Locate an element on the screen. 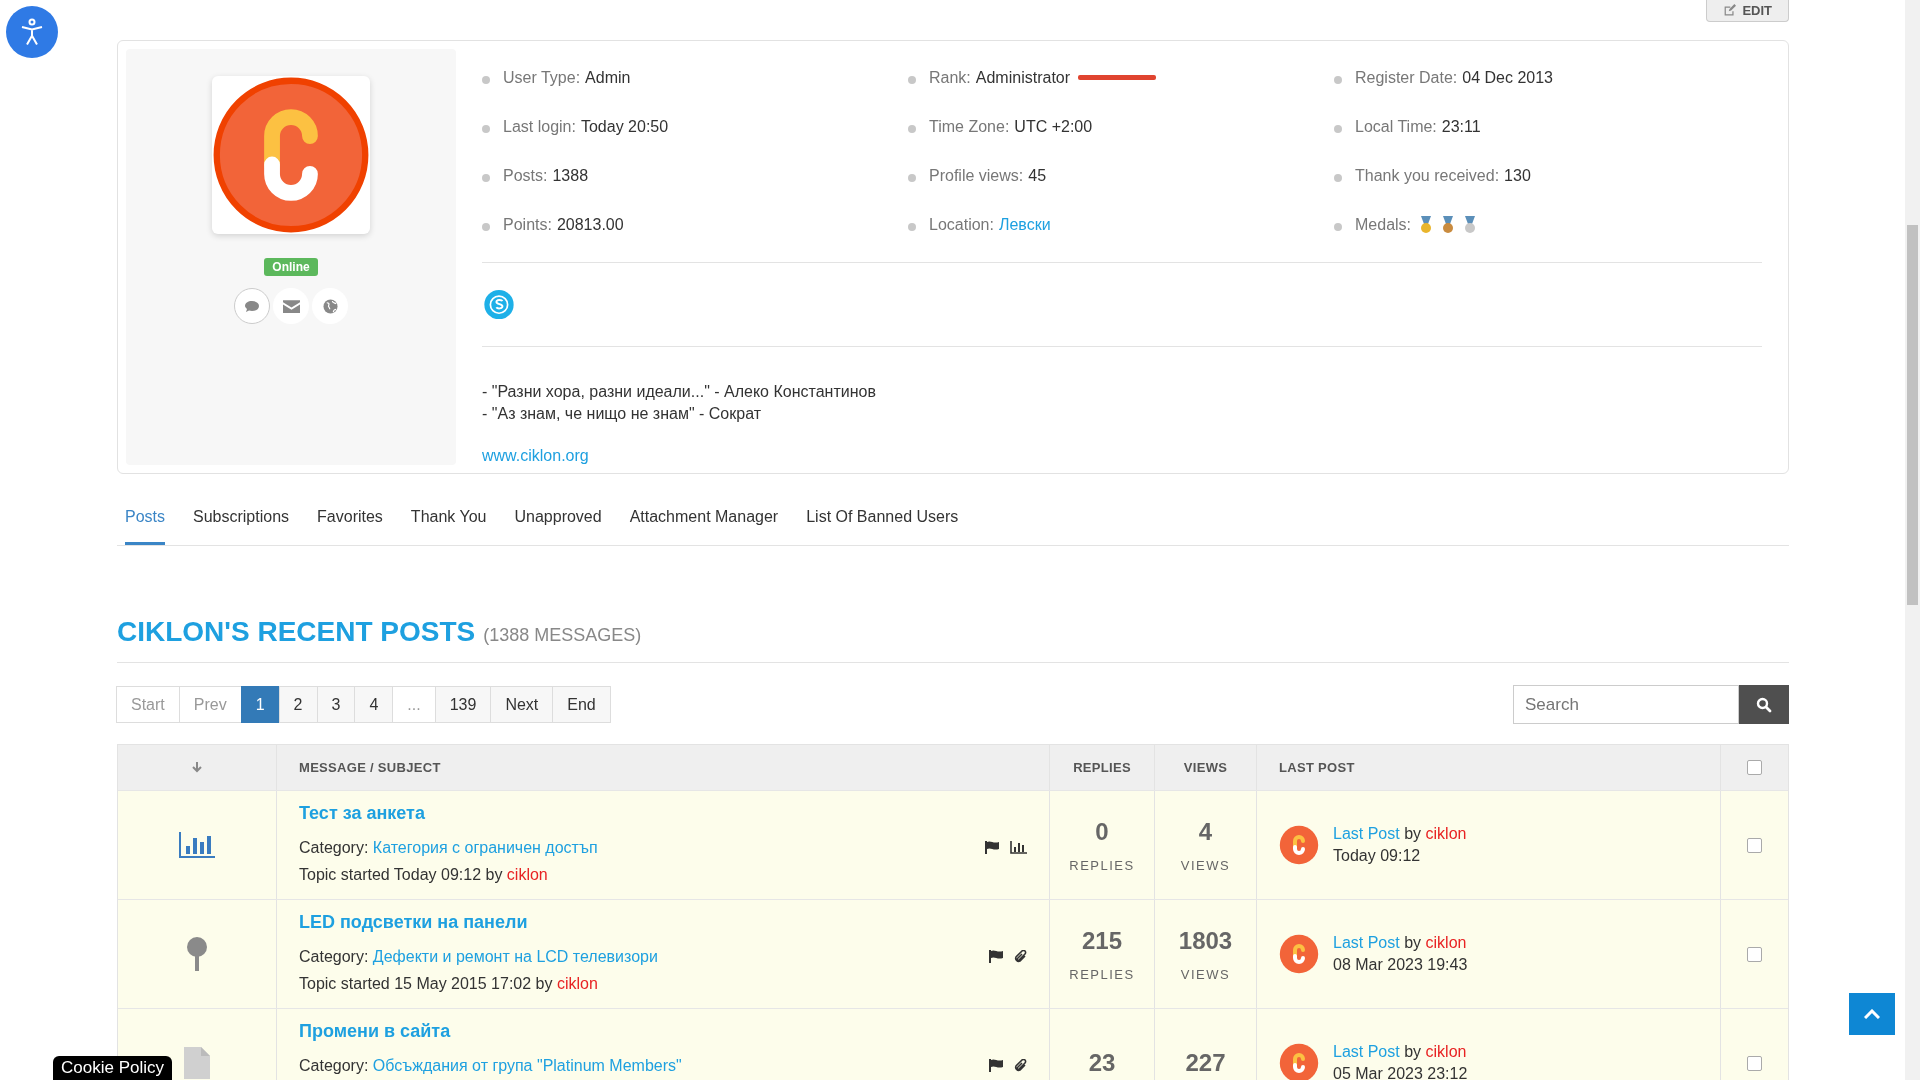 The height and width of the screenshot is (1080, 1920). column-header: LAST POST is located at coordinates (1317, 767).